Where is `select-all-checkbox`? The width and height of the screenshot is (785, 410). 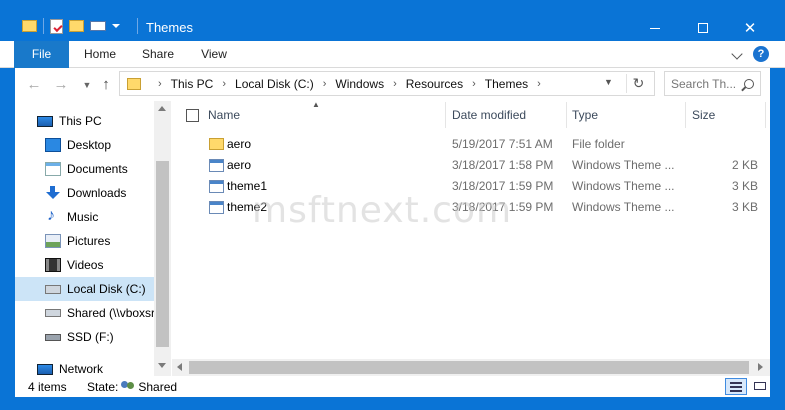 select-all-checkbox is located at coordinates (192, 115).